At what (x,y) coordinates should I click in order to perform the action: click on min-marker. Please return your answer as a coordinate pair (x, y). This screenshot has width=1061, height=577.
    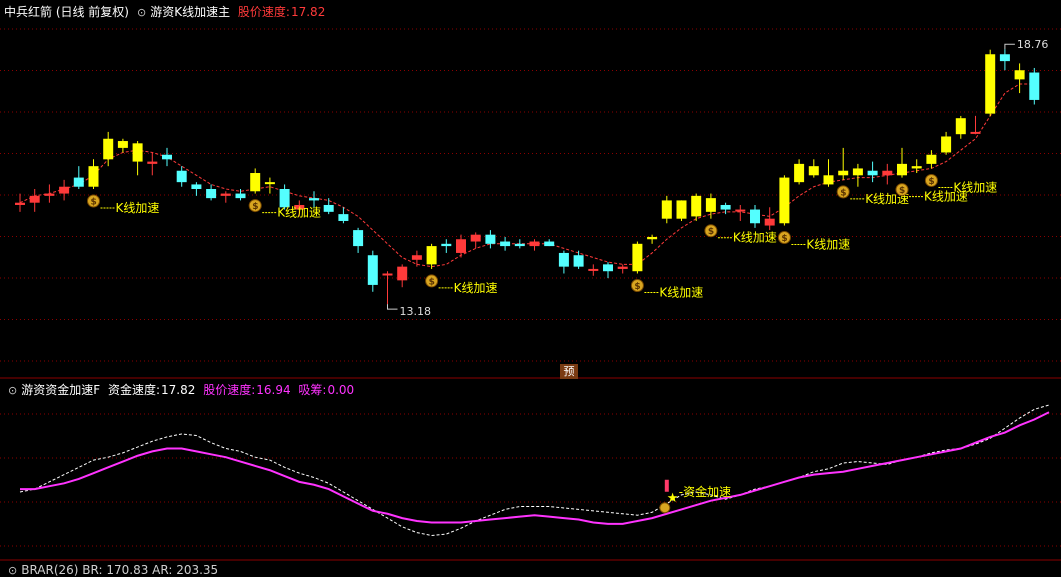
    Looking at the image, I should click on (392, 307).